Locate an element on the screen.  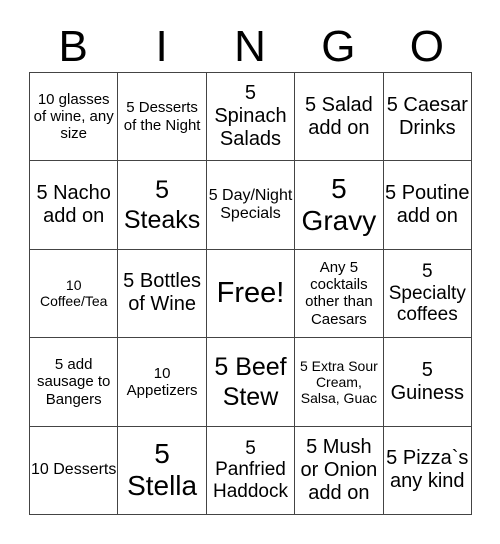
bingo-cell: 5 Caesar Drinks is located at coordinates (427, 117).